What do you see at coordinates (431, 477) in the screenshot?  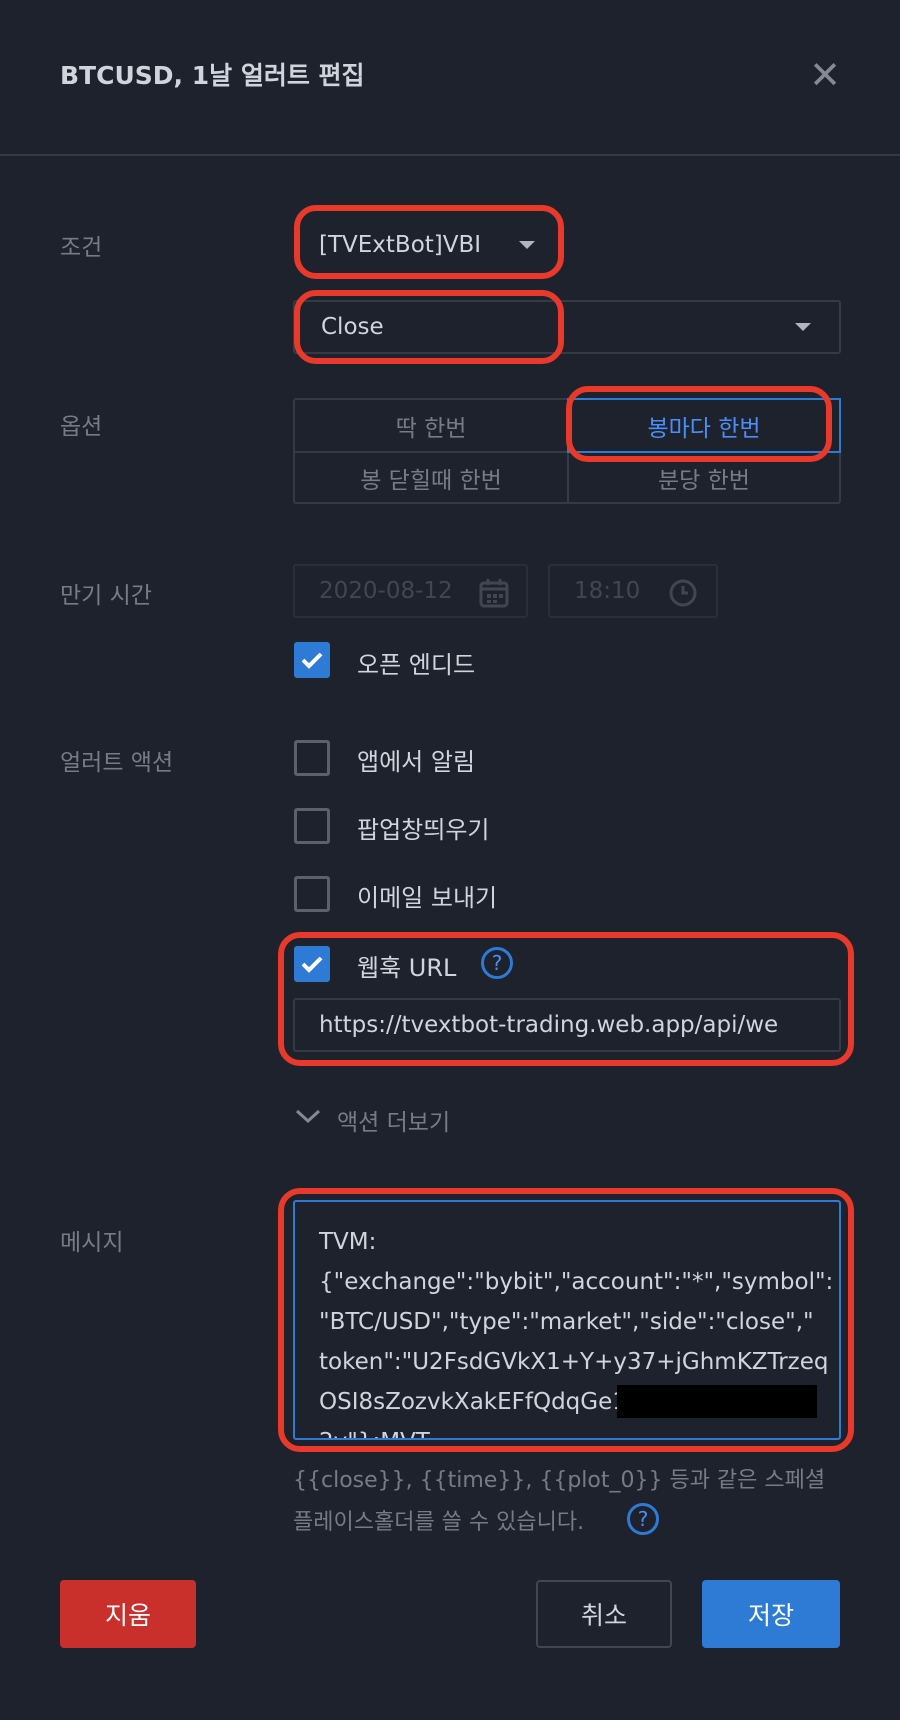 I see `option-once-per-bar-close: 봉 닫힐때 한번` at bounding box center [431, 477].